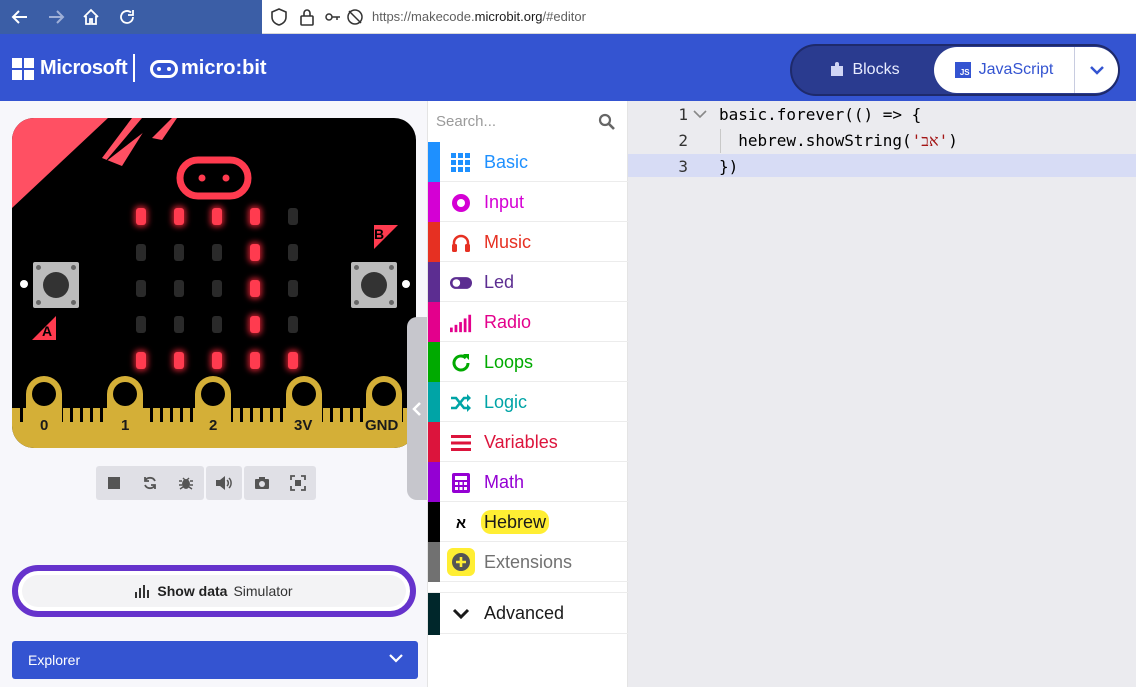 Image resolution: width=1136 pixels, height=687 pixels. Describe the element at coordinates (820, 114) in the screenshot. I see `code-line-1: basic.forever(() => {` at that location.